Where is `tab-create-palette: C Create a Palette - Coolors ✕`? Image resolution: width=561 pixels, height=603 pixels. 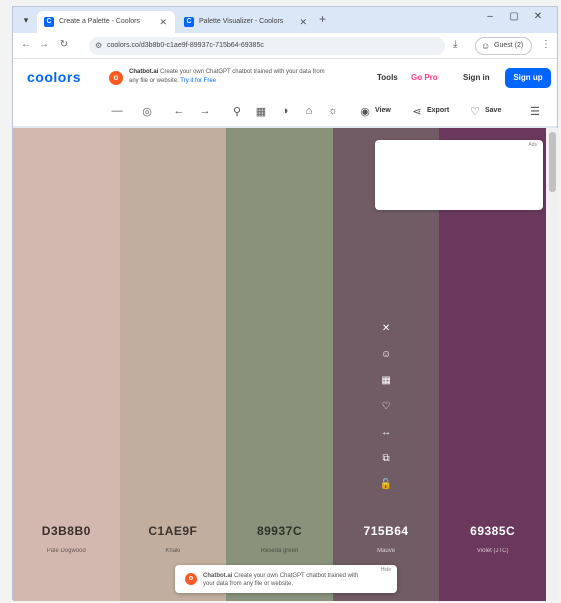 tab-create-palette: C Create a Palette - Coolors ✕ is located at coordinates (106, 22).